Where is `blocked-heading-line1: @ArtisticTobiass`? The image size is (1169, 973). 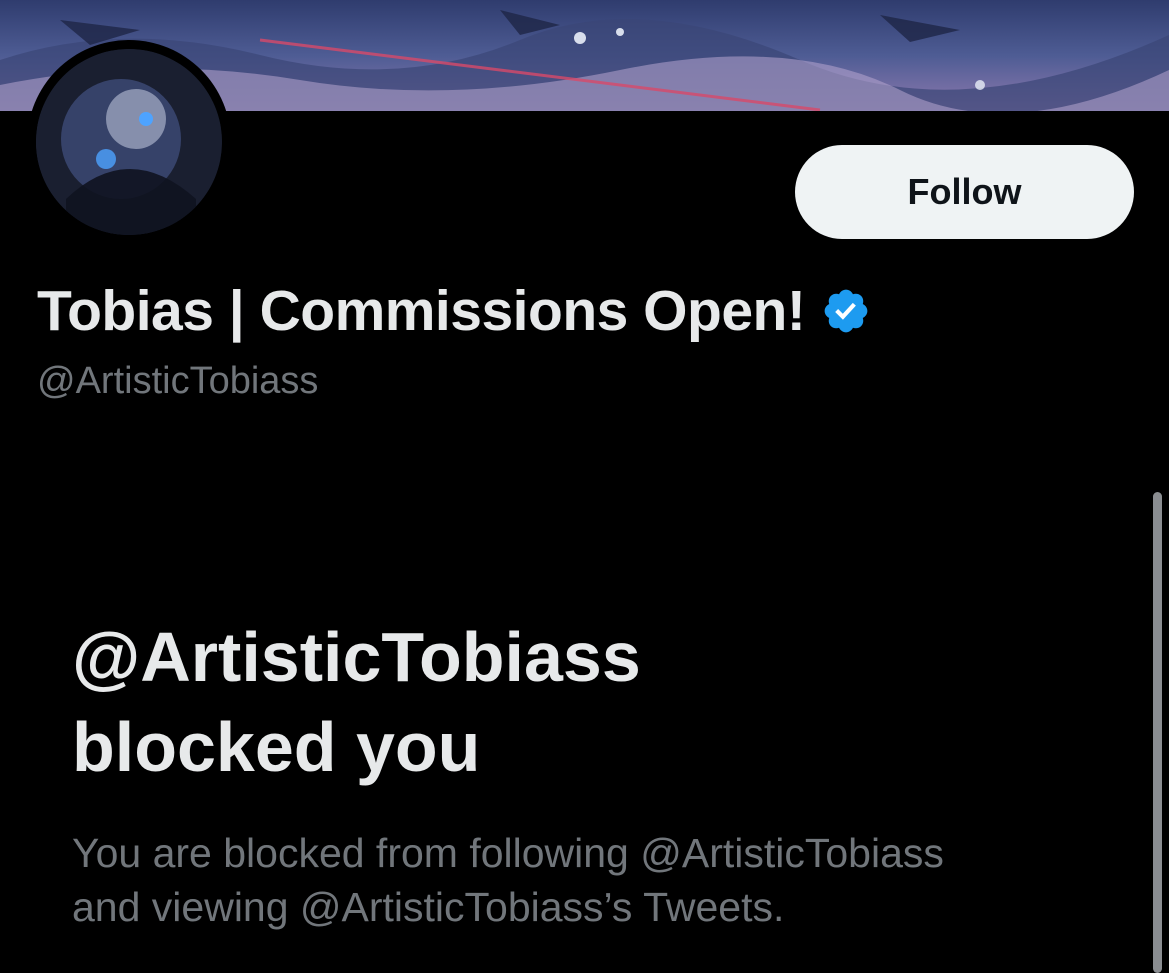
blocked-heading-line1: @ArtisticTobiass is located at coordinates (356, 657).